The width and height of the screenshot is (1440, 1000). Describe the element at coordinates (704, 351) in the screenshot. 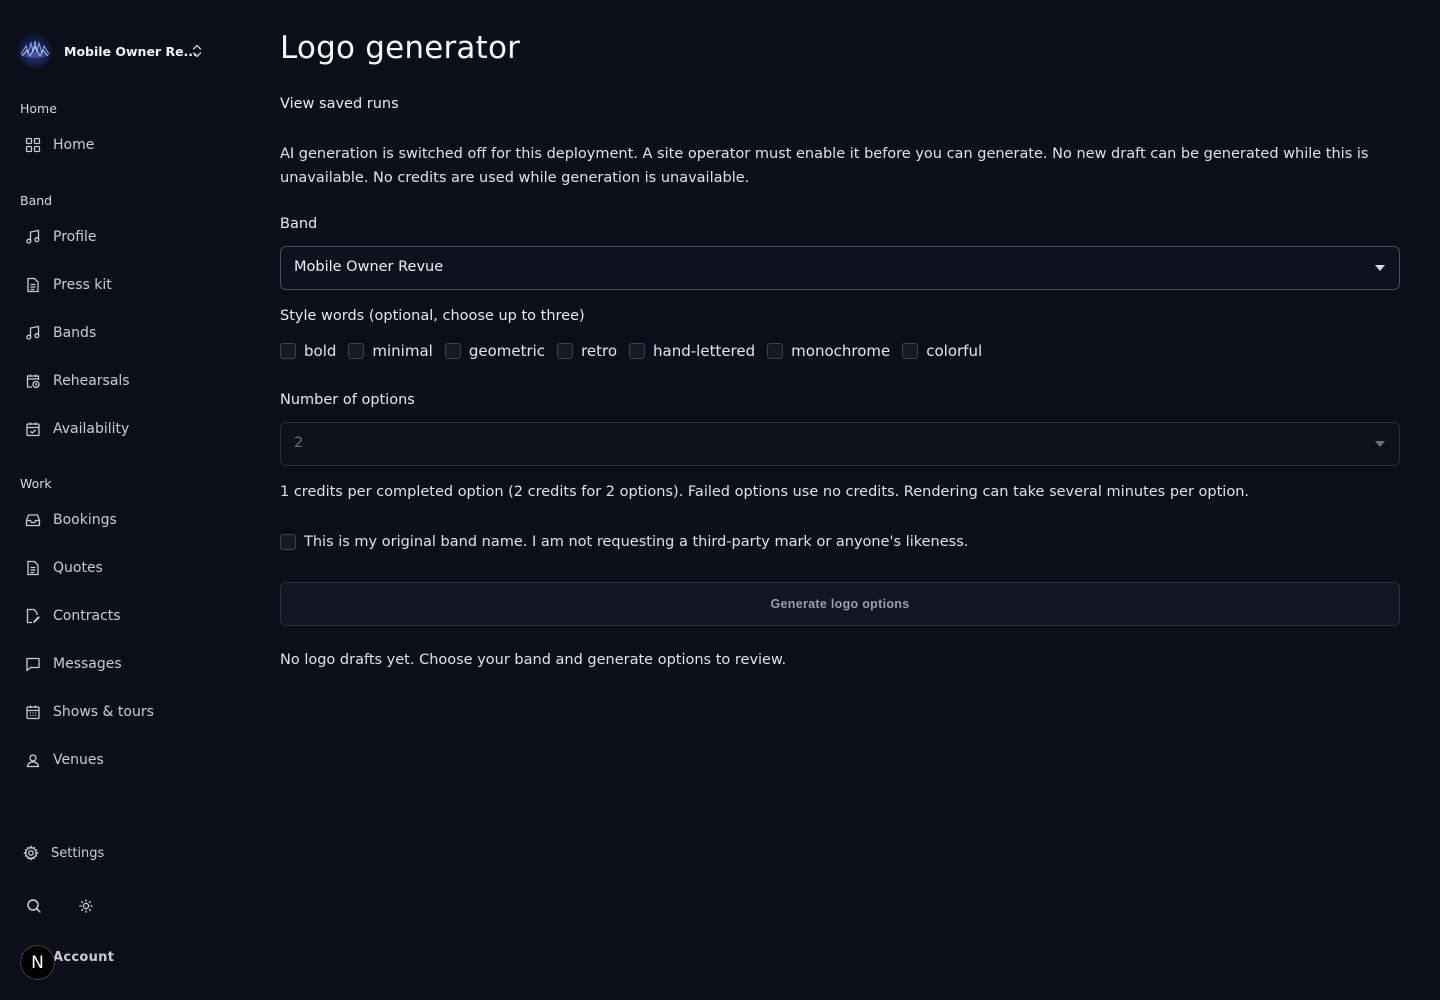

I see `style-word-label: hand-lettered` at that location.